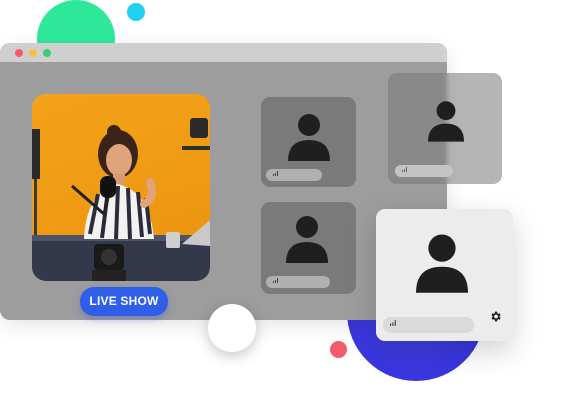 The height and width of the screenshot is (402, 573). What do you see at coordinates (338, 349) in the screenshot?
I see `decor-red-circle` at bounding box center [338, 349].